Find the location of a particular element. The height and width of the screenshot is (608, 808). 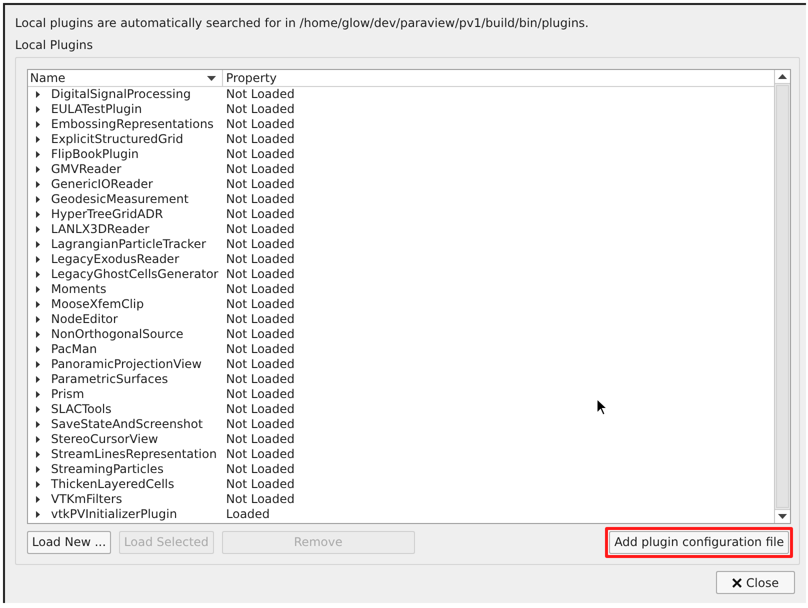

group-title: Local Plugins is located at coordinates (54, 45).